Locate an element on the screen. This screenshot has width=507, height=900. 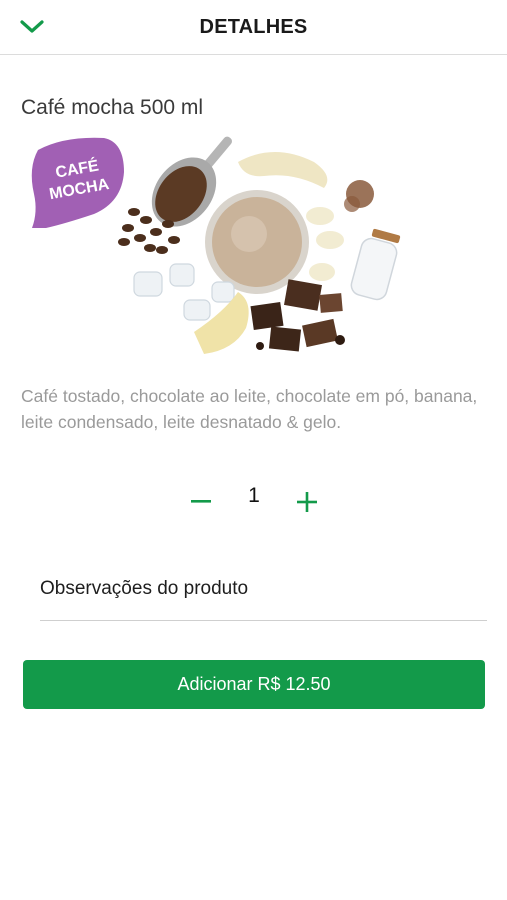
plus-icon is located at coordinates (307, 502).